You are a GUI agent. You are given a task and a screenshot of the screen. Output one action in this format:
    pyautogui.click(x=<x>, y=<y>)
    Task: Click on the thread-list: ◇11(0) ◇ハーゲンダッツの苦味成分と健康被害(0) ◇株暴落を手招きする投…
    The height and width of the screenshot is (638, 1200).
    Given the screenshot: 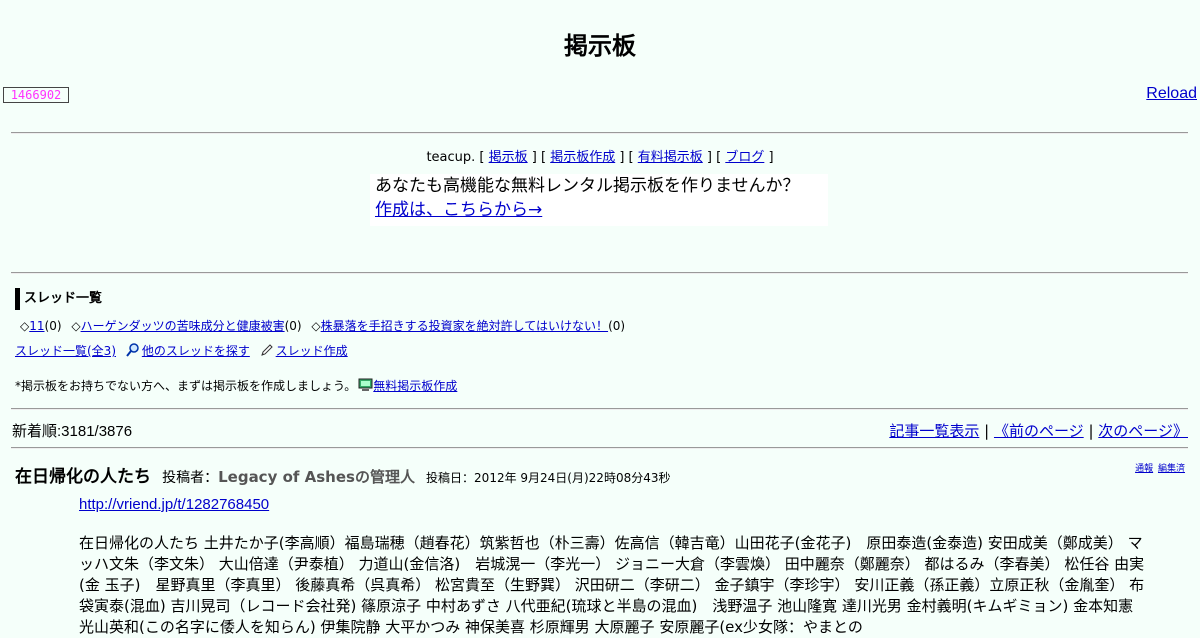 What is the action you would take?
    pyautogui.click(x=325, y=326)
    